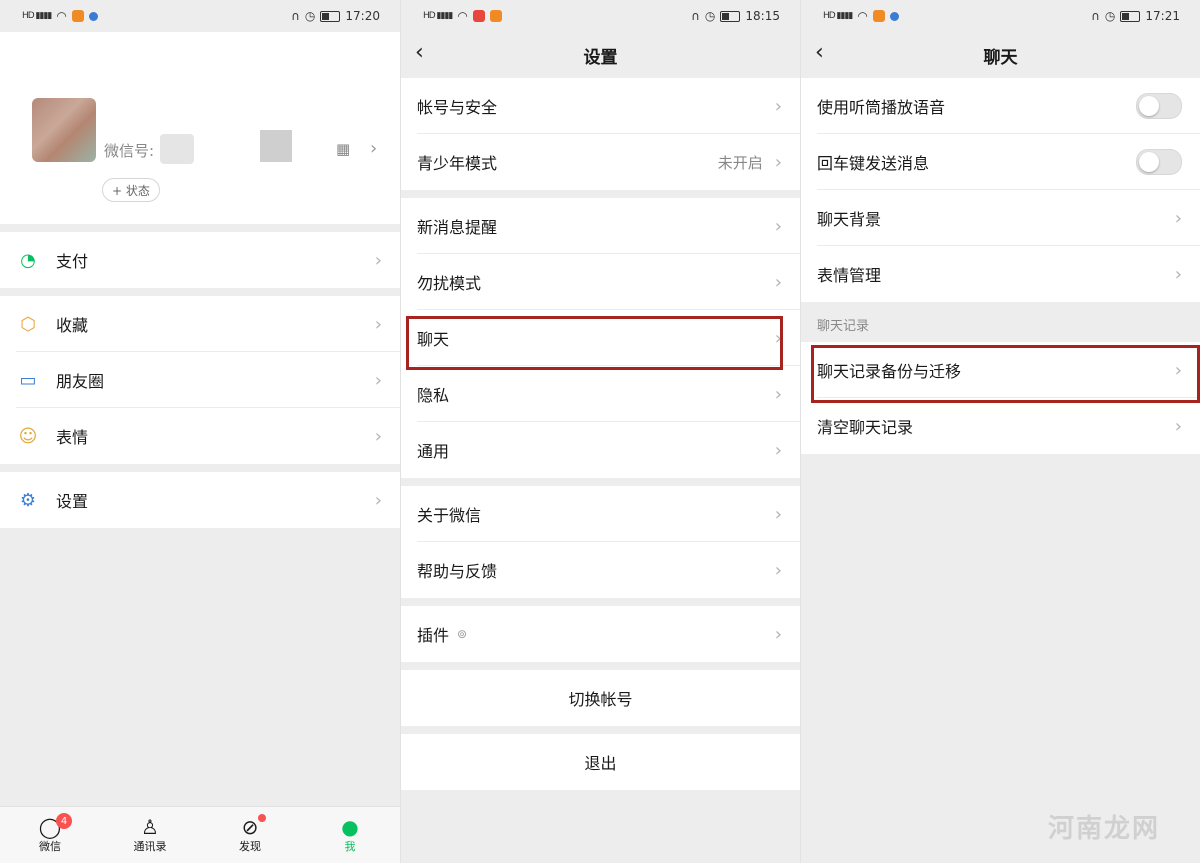 The image size is (1200, 863). I want to click on chat-item-enter-send: 回车键发送消息, so click(1000, 162).